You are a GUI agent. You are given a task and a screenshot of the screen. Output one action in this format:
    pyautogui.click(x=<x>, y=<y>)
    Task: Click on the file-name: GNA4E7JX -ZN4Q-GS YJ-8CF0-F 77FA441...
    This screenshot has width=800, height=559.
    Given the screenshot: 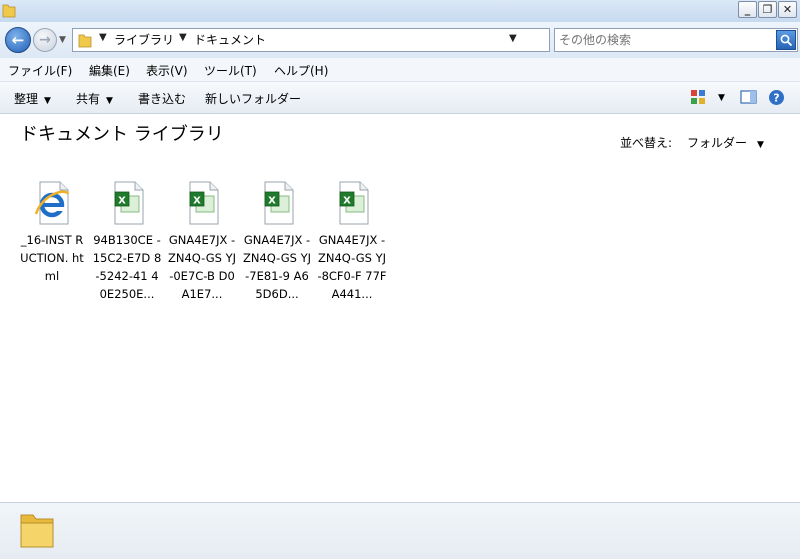 What is the action you would take?
    pyautogui.click(x=352, y=267)
    